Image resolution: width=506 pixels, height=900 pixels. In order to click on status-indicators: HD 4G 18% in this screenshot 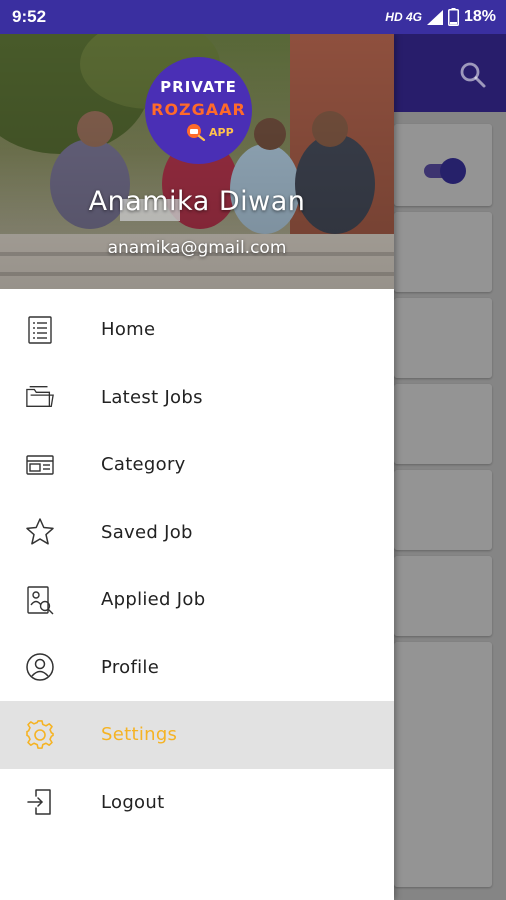, I will do `click(440, 17)`.